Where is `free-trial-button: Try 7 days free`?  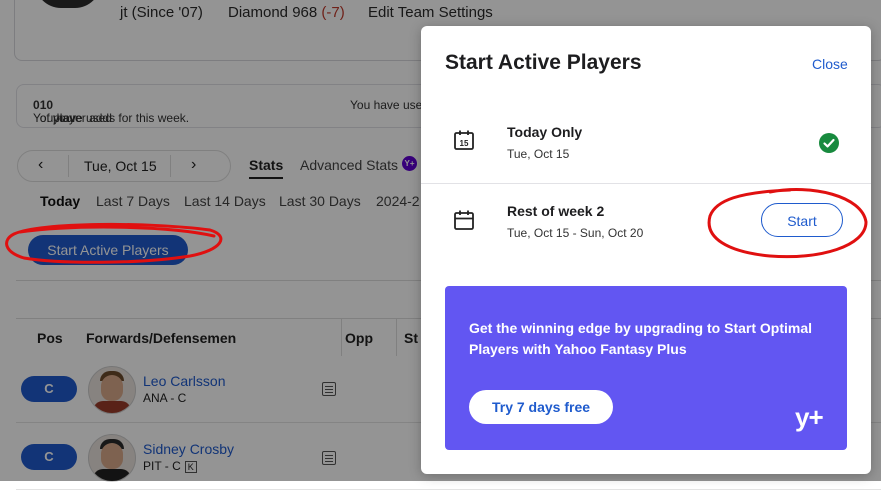
free-trial-button: Try 7 days free is located at coordinates (541, 407).